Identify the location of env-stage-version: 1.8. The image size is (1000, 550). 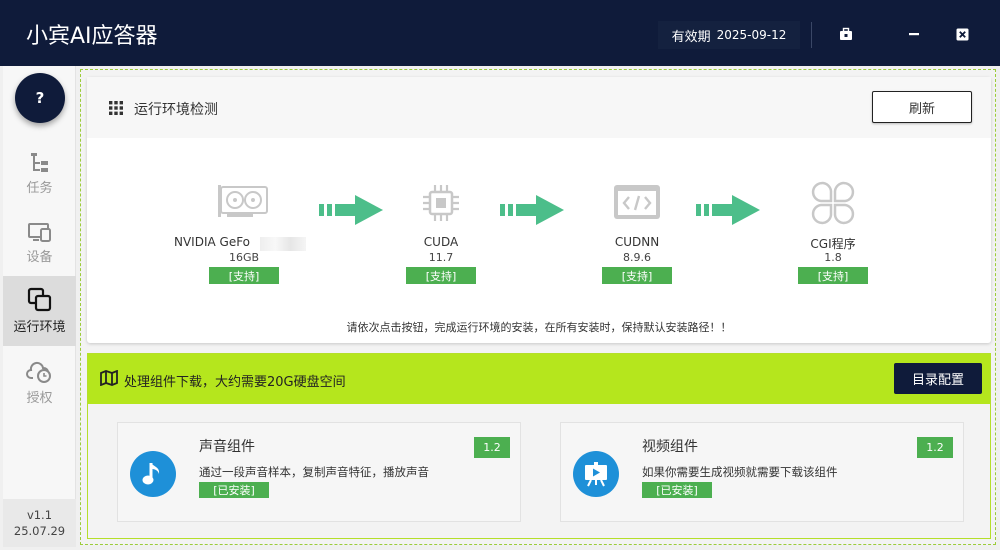
(833, 257).